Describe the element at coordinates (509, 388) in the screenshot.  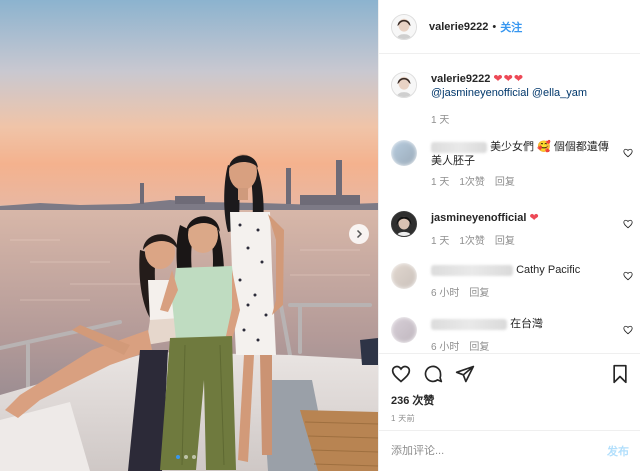
I see `post-actions: 236 次赞 1 天前` at that location.